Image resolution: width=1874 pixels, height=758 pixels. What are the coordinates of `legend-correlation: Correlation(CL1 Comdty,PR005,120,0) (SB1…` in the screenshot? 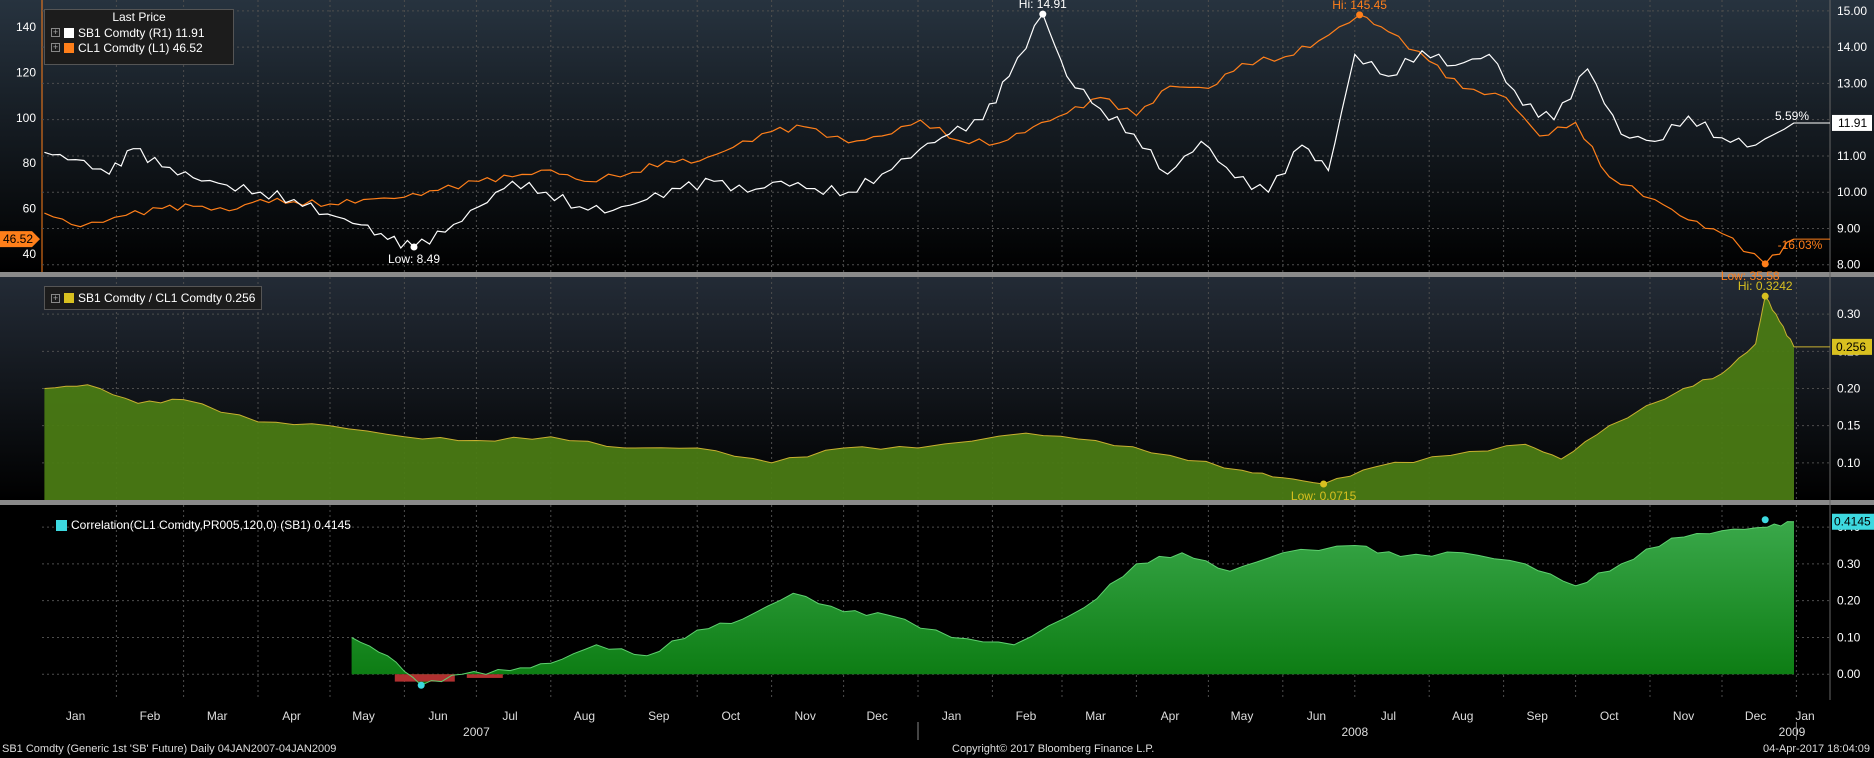 It's located at (203, 525).